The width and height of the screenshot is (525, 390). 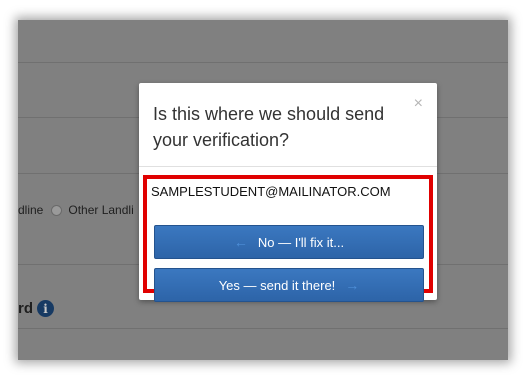 What do you see at coordinates (101, 210) in the screenshot?
I see `other-landline-label: Other Landli` at bounding box center [101, 210].